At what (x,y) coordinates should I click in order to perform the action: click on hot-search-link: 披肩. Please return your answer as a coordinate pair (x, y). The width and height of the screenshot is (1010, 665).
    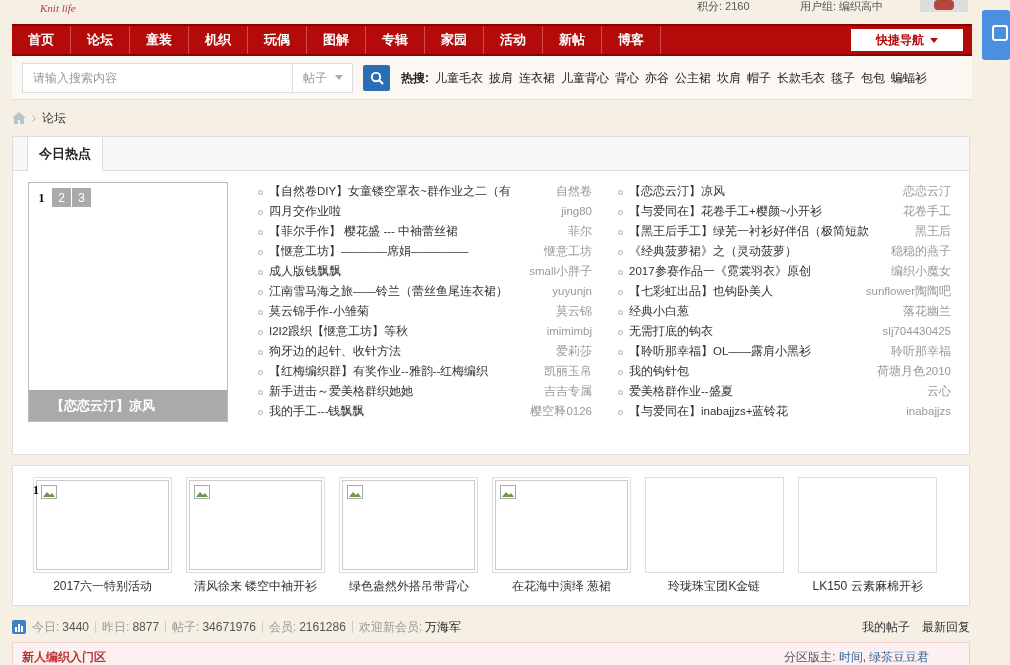
    Looking at the image, I should click on (501, 77).